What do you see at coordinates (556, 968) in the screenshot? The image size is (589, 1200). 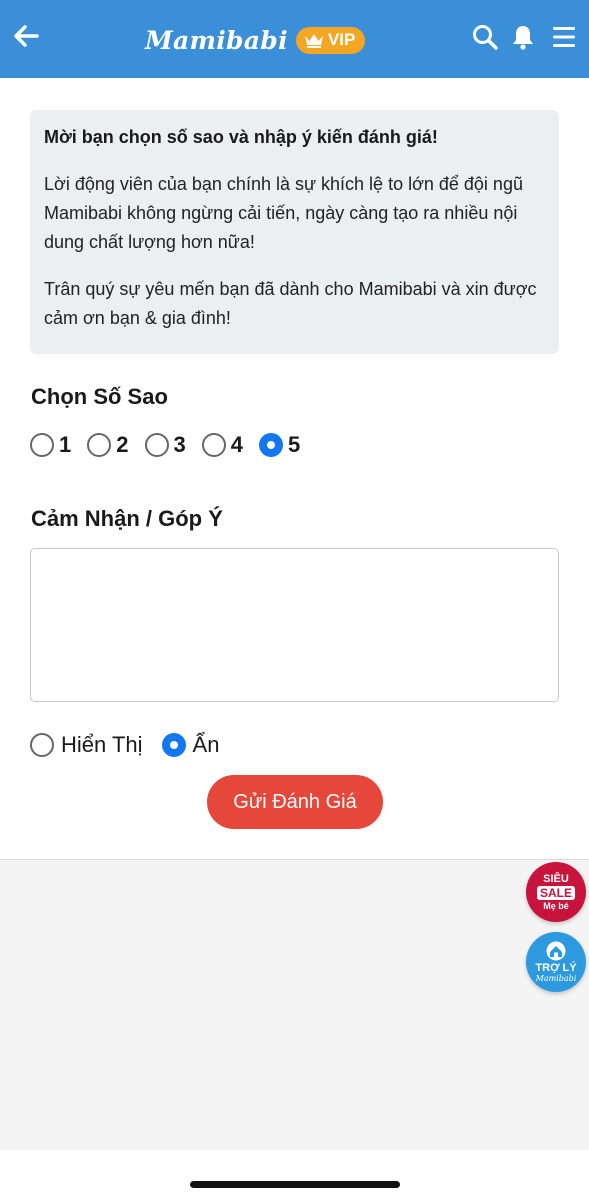 I see `assistant-line-1: TRỢ LÝ` at bounding box center [556, 968].